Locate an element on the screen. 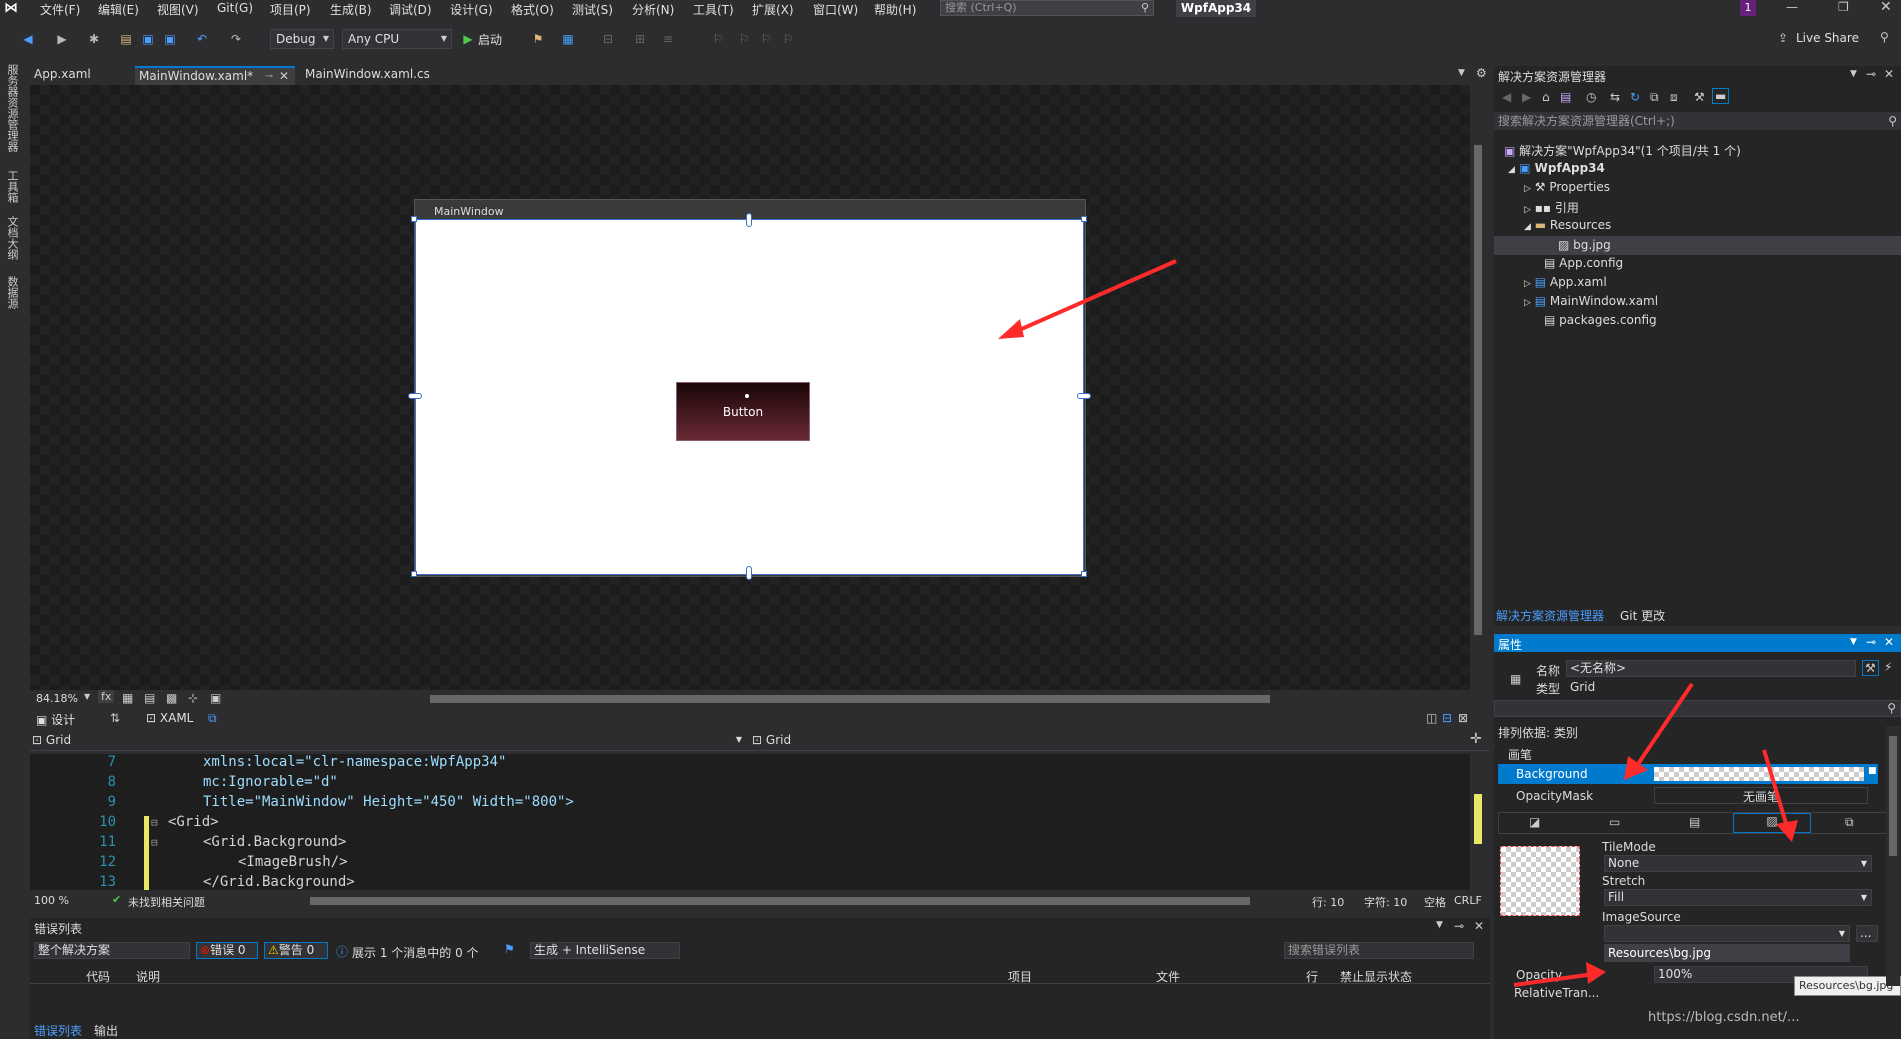  rail-handle-left is located at coordinates (415, 396).